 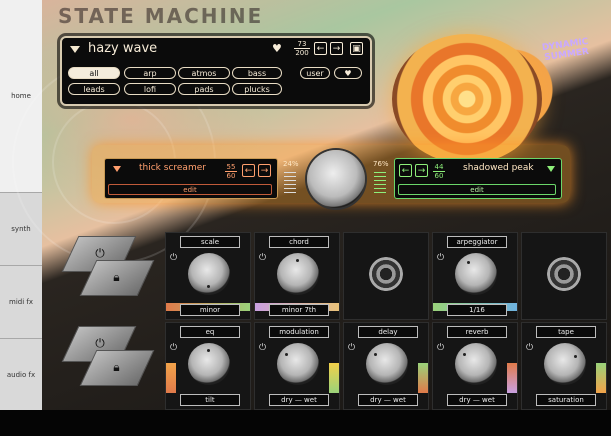 What do you see at coordinates (356, 48) in the screenshot?
I see `save-icon: ▣` at bounding box center [356, 48].